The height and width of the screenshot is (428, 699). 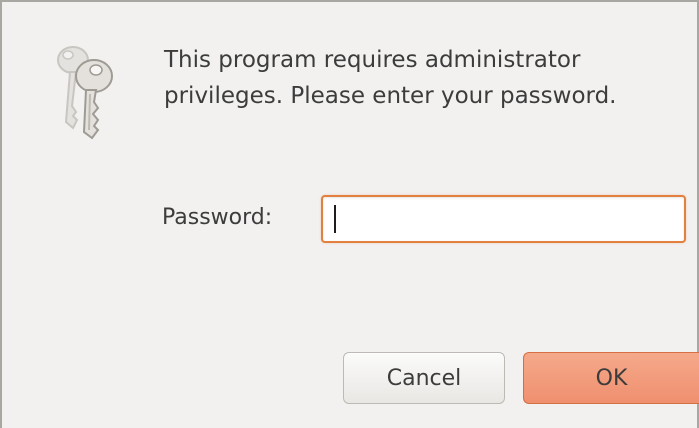 What do you see at coordinates (611, 378) in the screenshot?
I see `ok-button: OK` at bounding box center [611, 378].